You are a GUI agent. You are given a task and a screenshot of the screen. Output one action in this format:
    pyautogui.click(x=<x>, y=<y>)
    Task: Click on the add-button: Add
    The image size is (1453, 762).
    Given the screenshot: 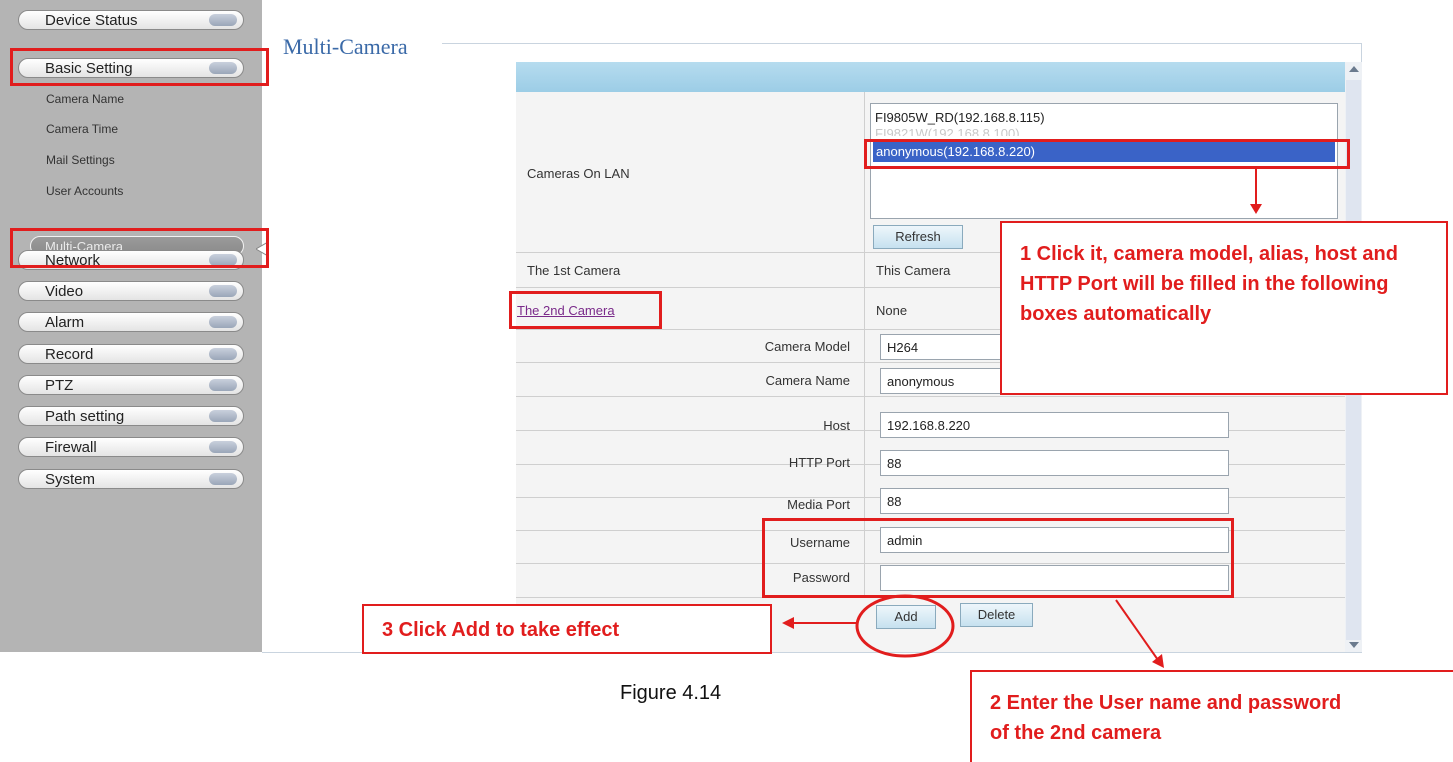 What is the action you would take?
    pyautogui.click(x=906, y=617)
    